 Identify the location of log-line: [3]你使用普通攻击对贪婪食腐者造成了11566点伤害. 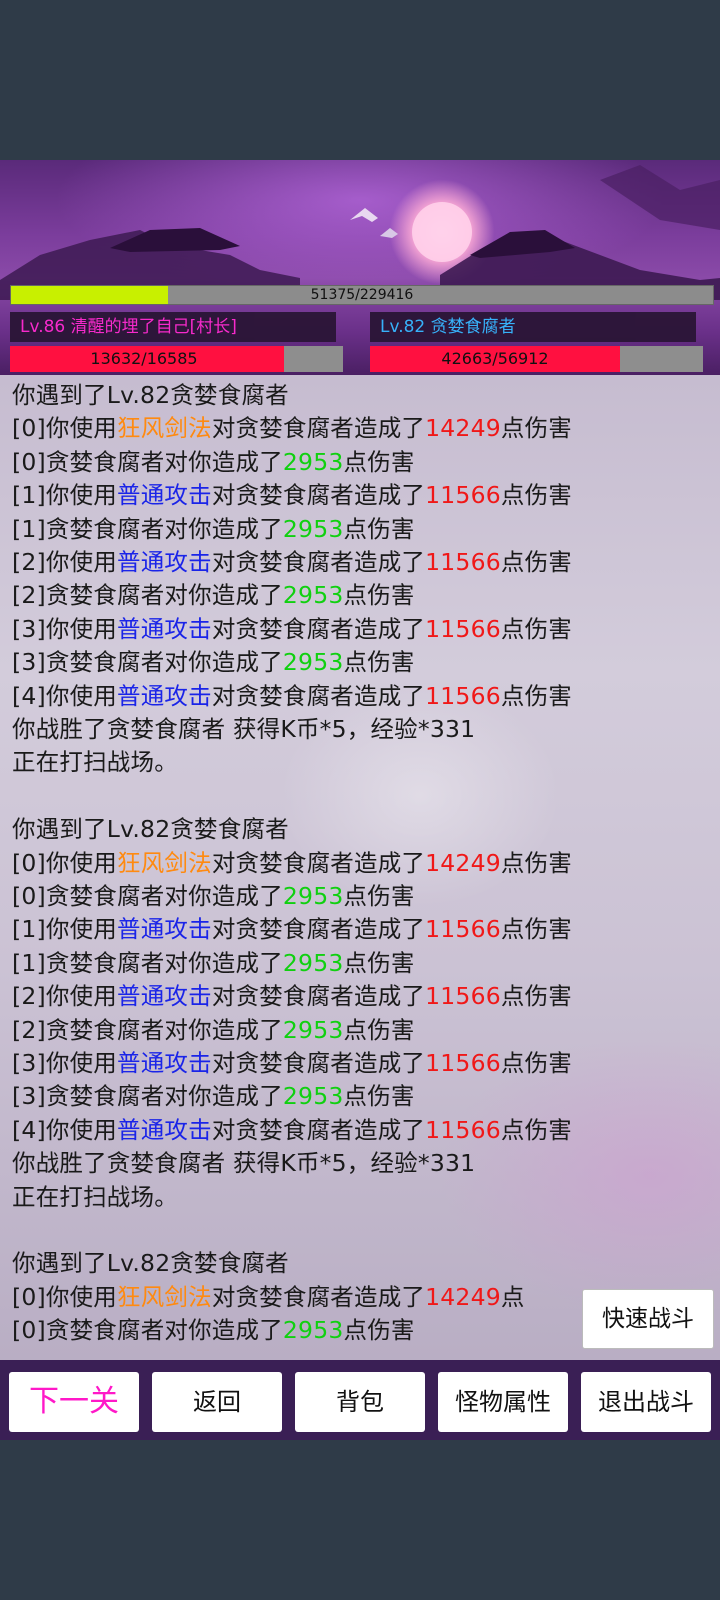
(292, 1063).